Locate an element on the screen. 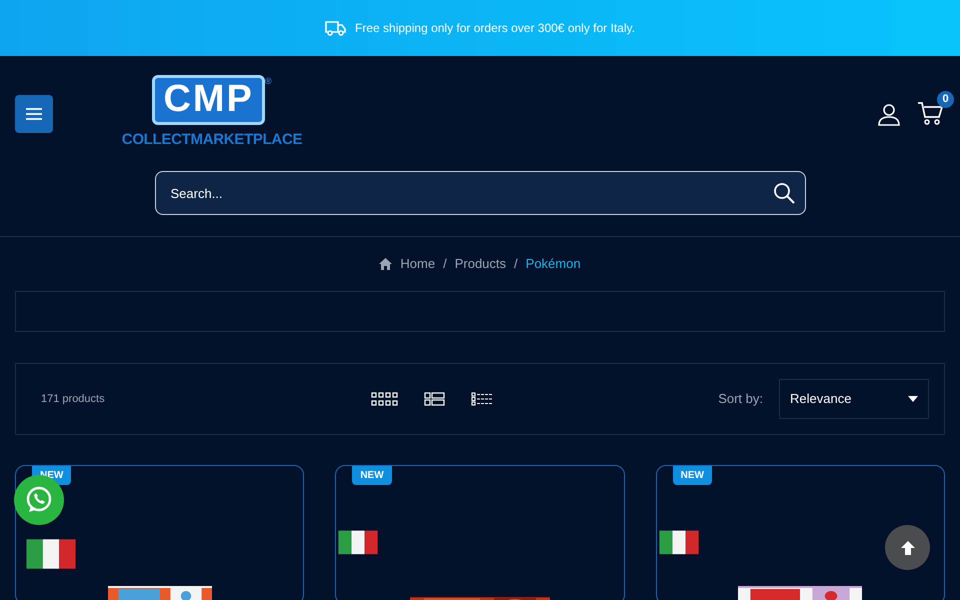  search-icon is located at coordinates (783, 193).